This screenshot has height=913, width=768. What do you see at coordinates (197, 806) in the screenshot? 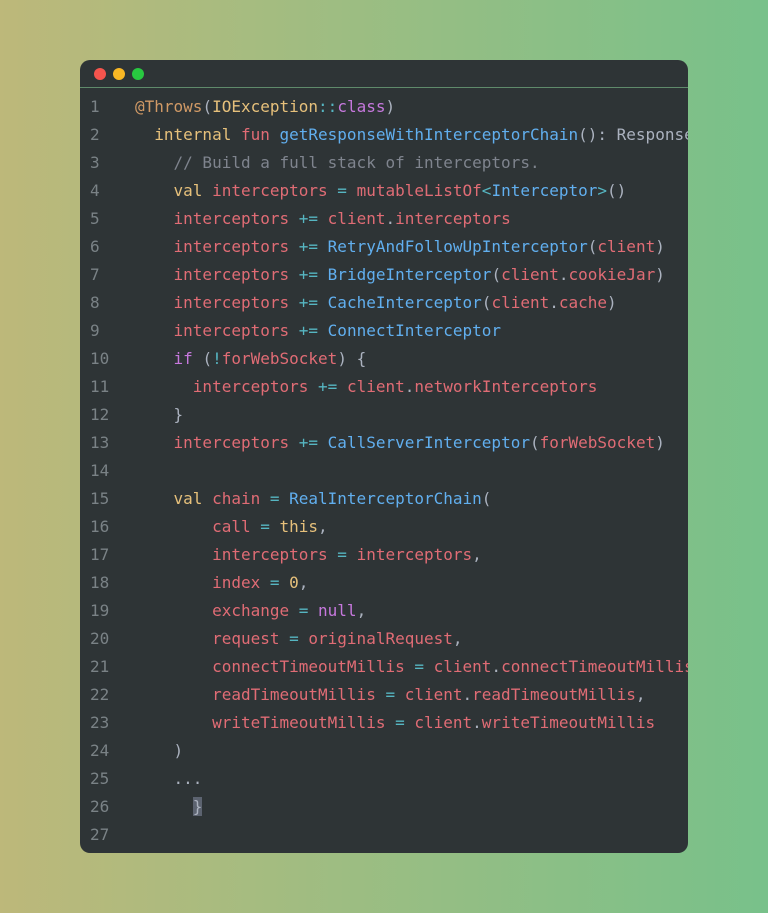
I see `text-cursor: }` at bounding box center [197, 806].